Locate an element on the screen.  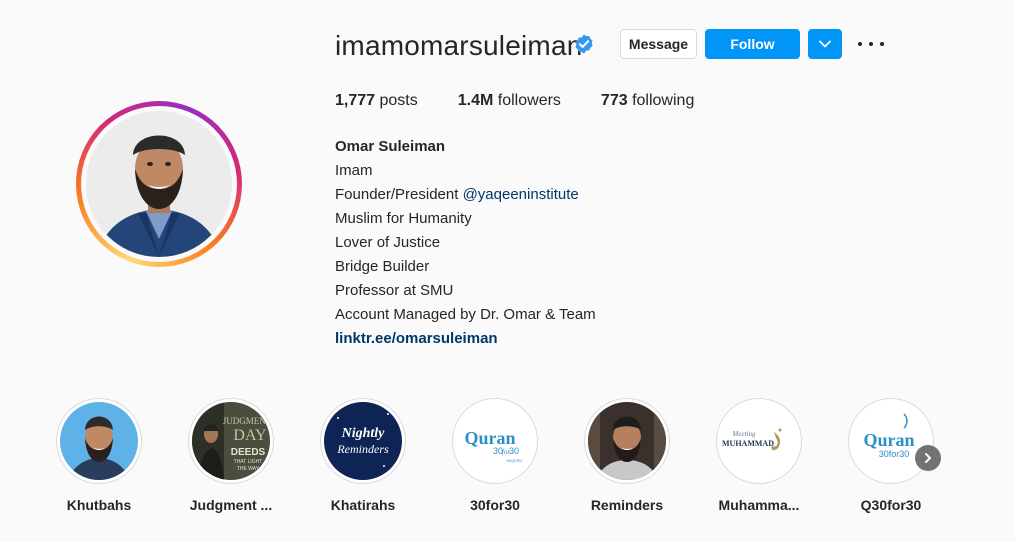
nightly-reminders-thumbnail: Nightly Reminders is located at coordinates (363, 441).